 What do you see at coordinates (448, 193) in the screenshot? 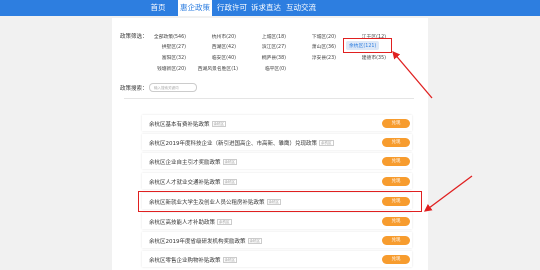
I see `arrow-to-row` at bounding box center [448, 193].